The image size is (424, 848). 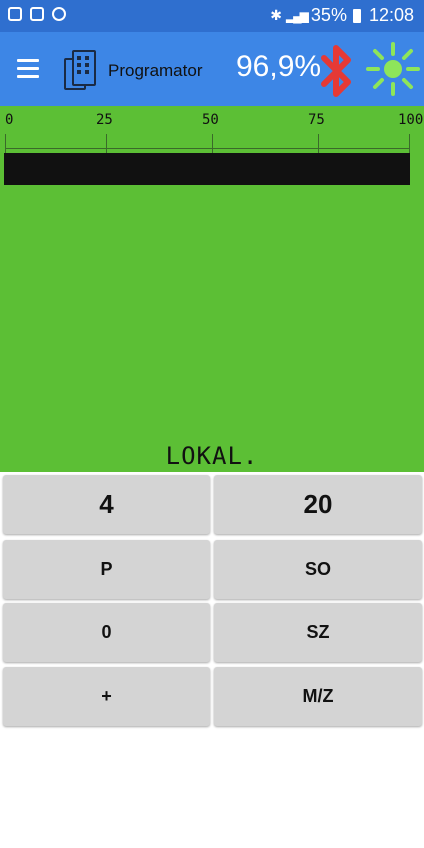 I want to click on level-readout: 96,9%, so click(x=279, y=66).